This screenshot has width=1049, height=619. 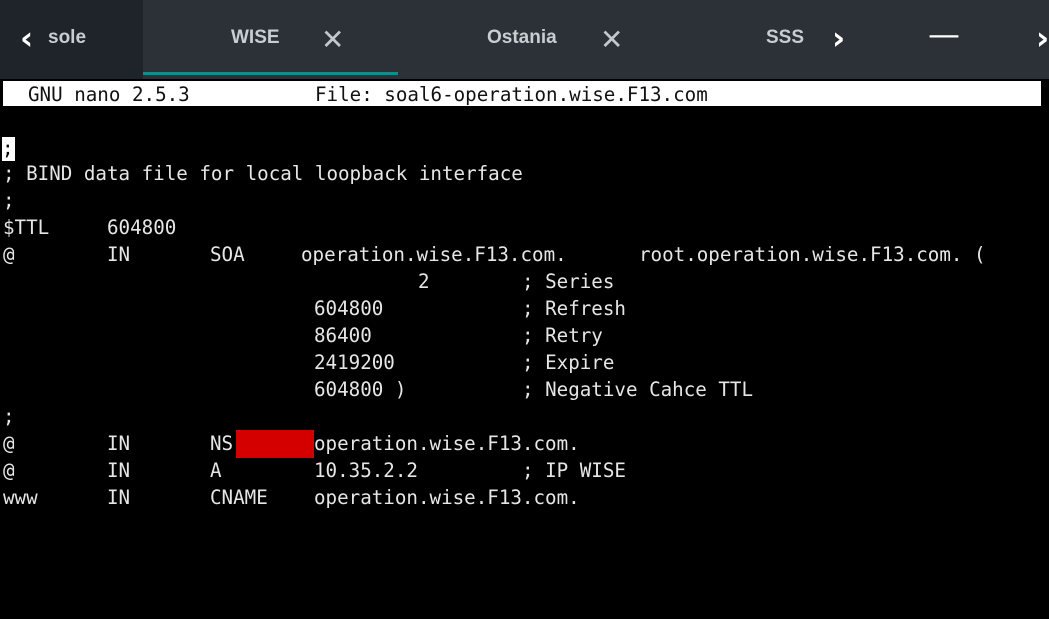 I want to click on tab-ostania-label: Ostania, so click(x=522, y=37).